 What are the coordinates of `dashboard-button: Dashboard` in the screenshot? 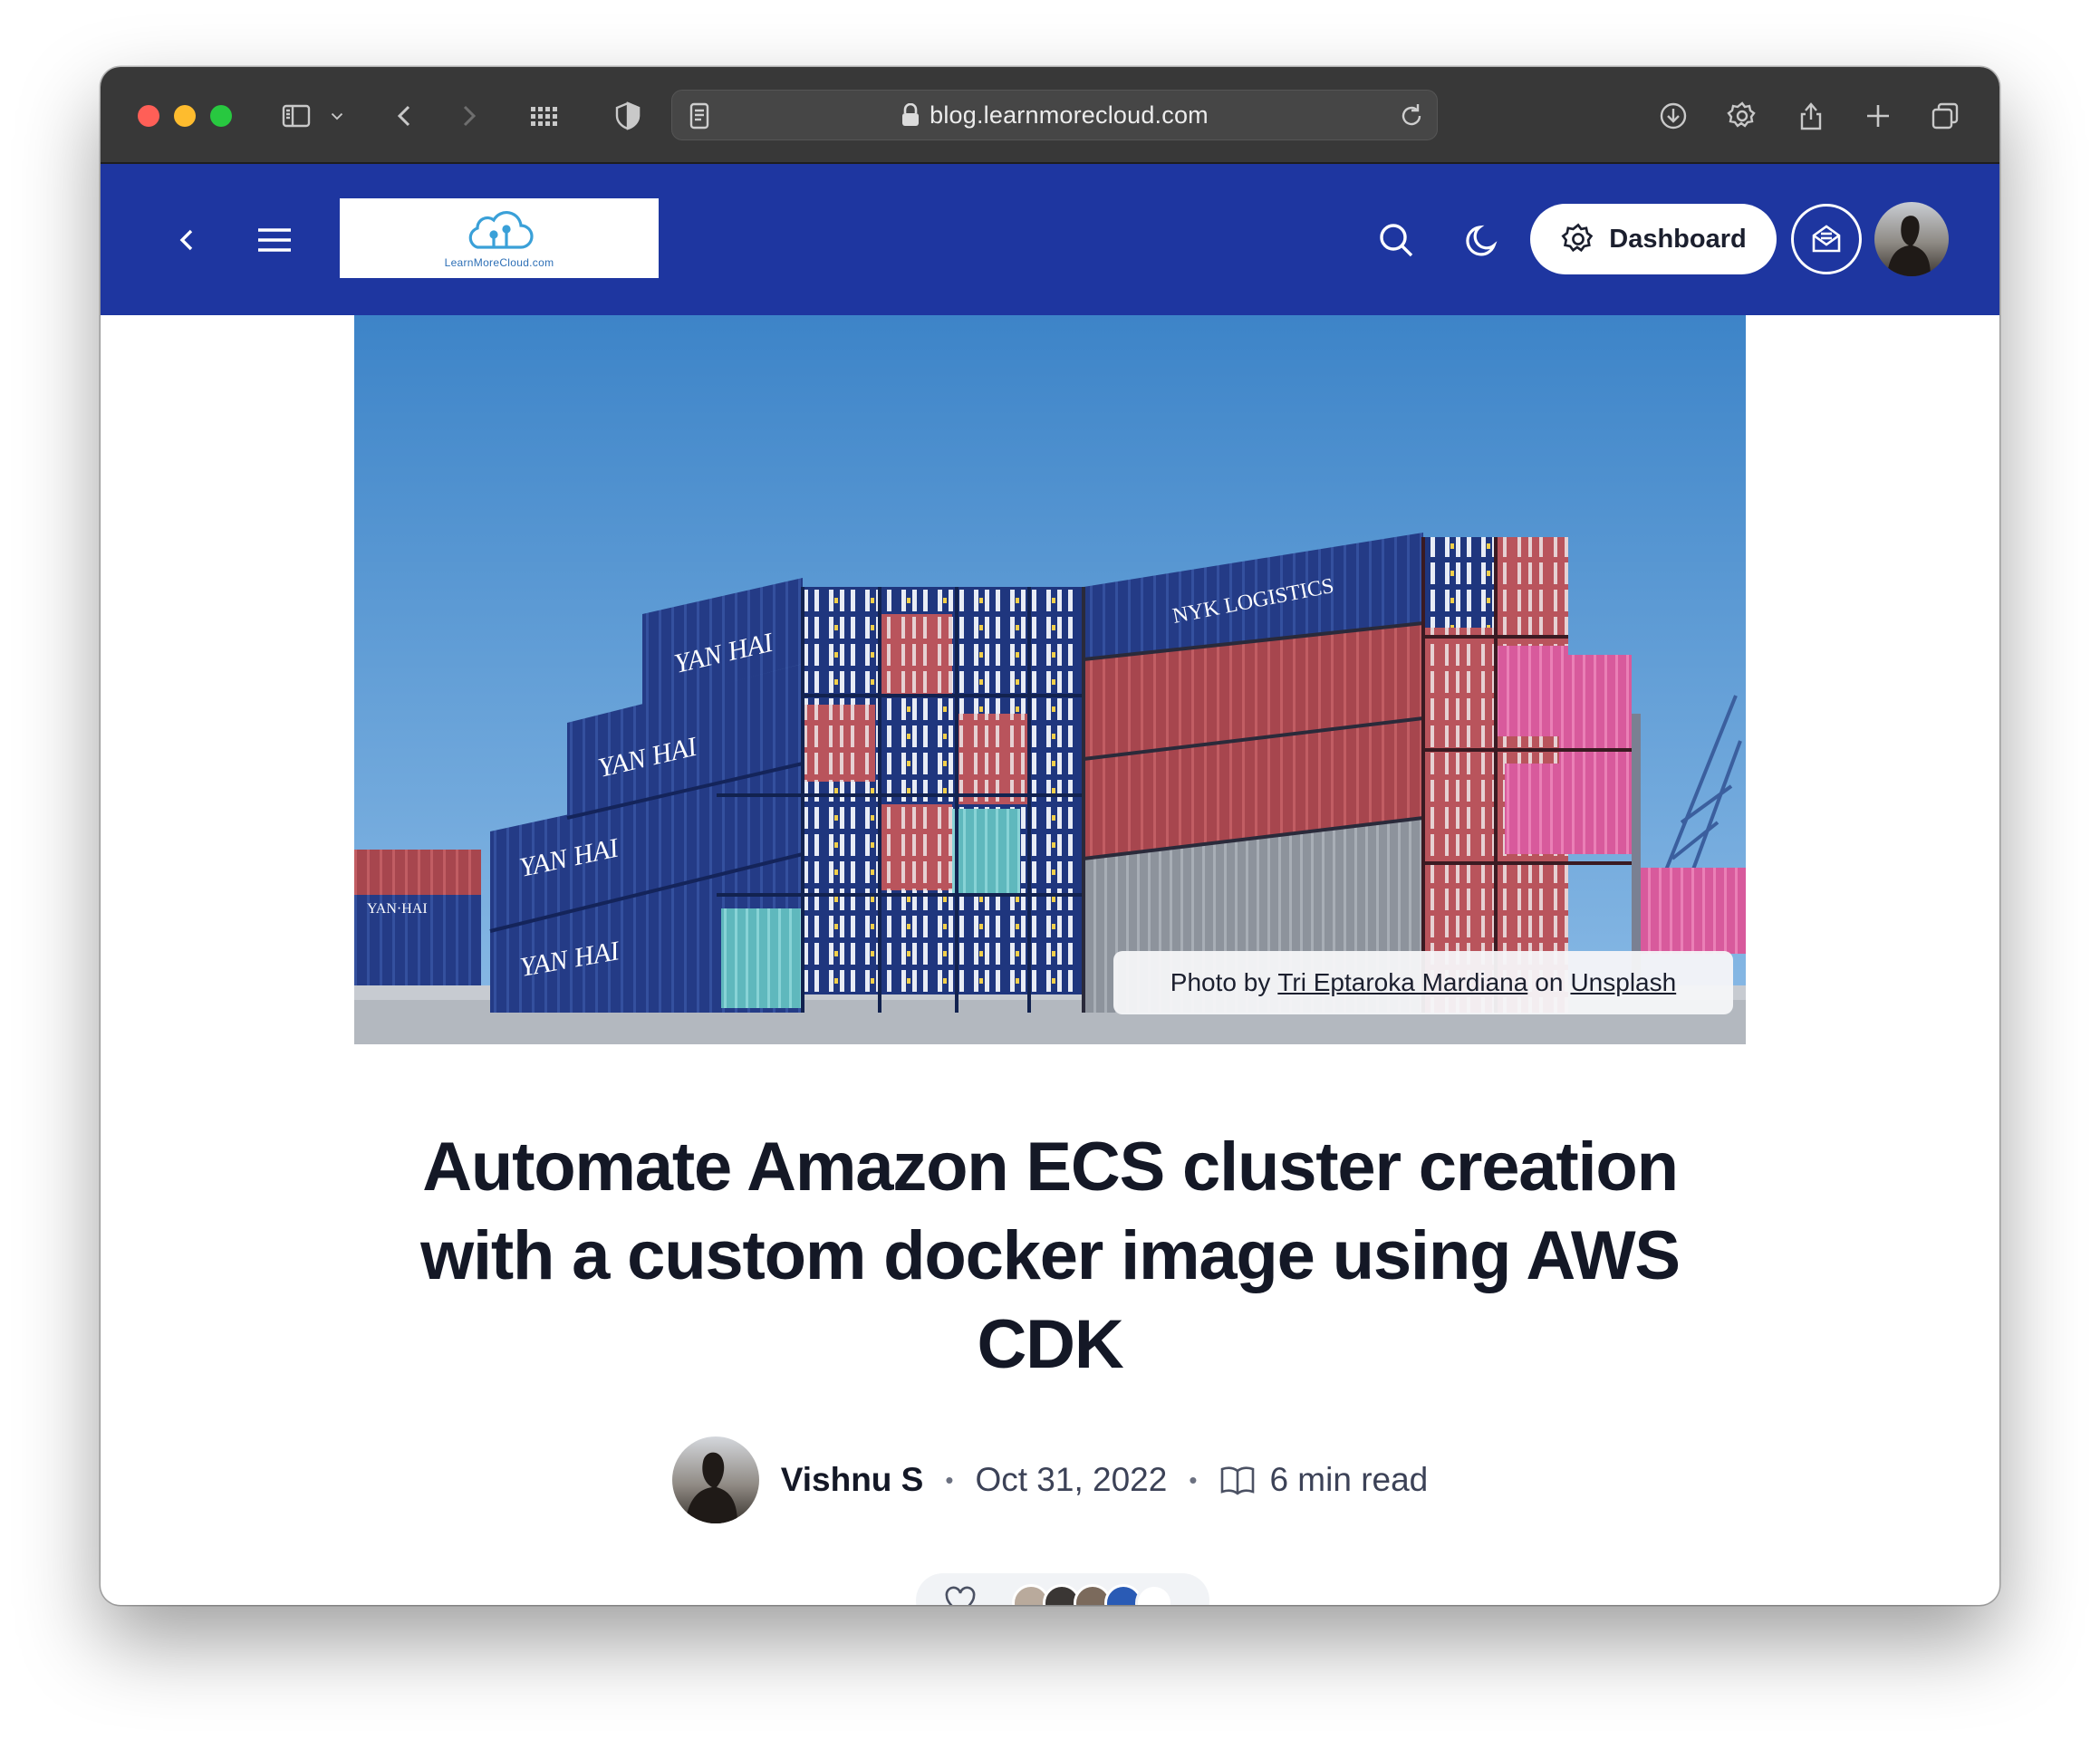 It's located at (1653, 239).